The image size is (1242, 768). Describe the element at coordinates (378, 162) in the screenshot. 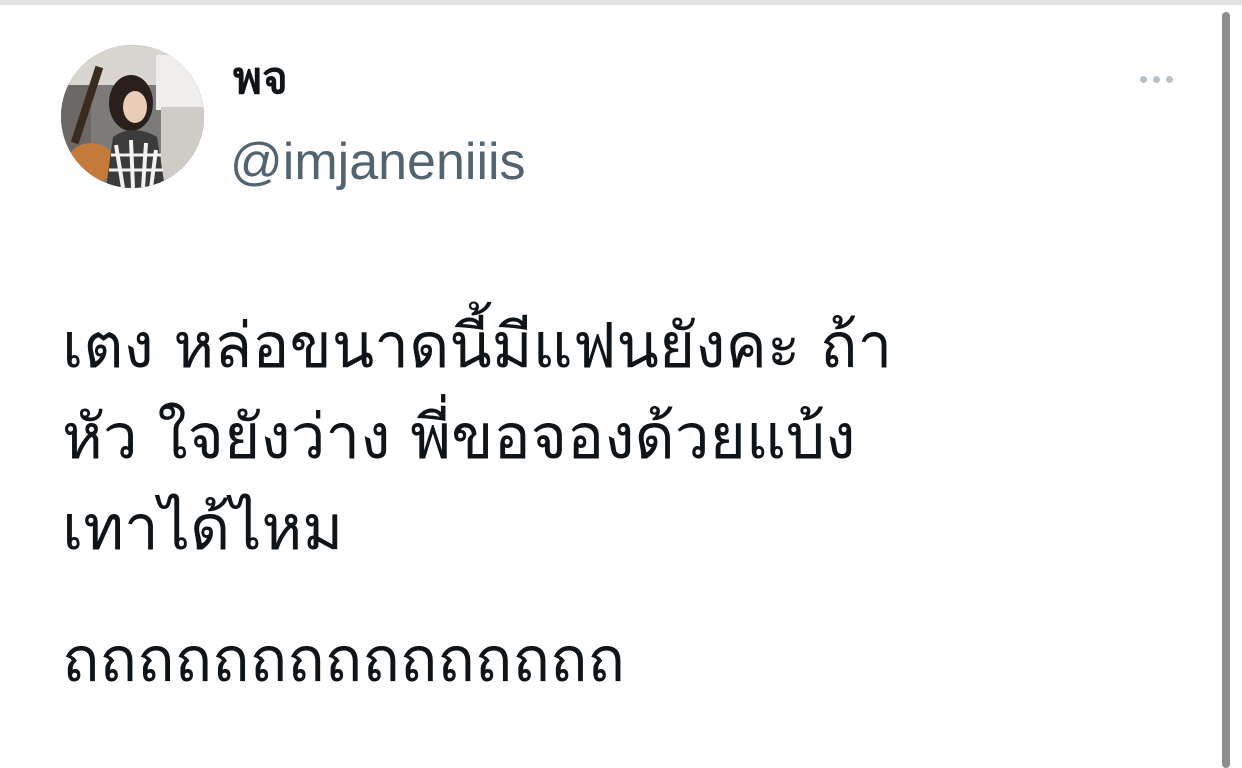

I see `author-handle: @imjaneniiis` at that location.